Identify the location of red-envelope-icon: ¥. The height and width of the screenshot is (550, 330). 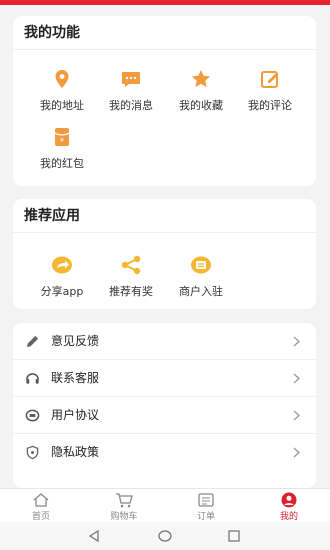
(62, 137).